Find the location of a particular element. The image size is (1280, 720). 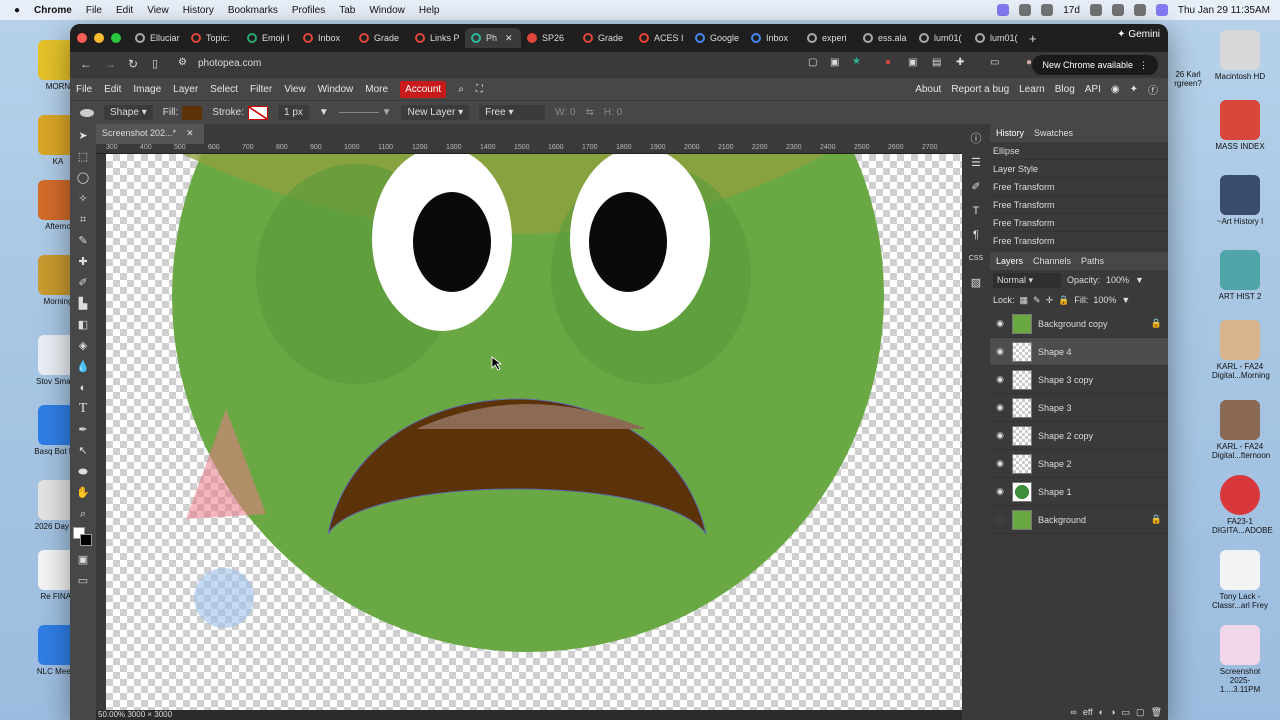

layer-row: ◉ Background copy 🔒 is located at coordinates (1079, 324).